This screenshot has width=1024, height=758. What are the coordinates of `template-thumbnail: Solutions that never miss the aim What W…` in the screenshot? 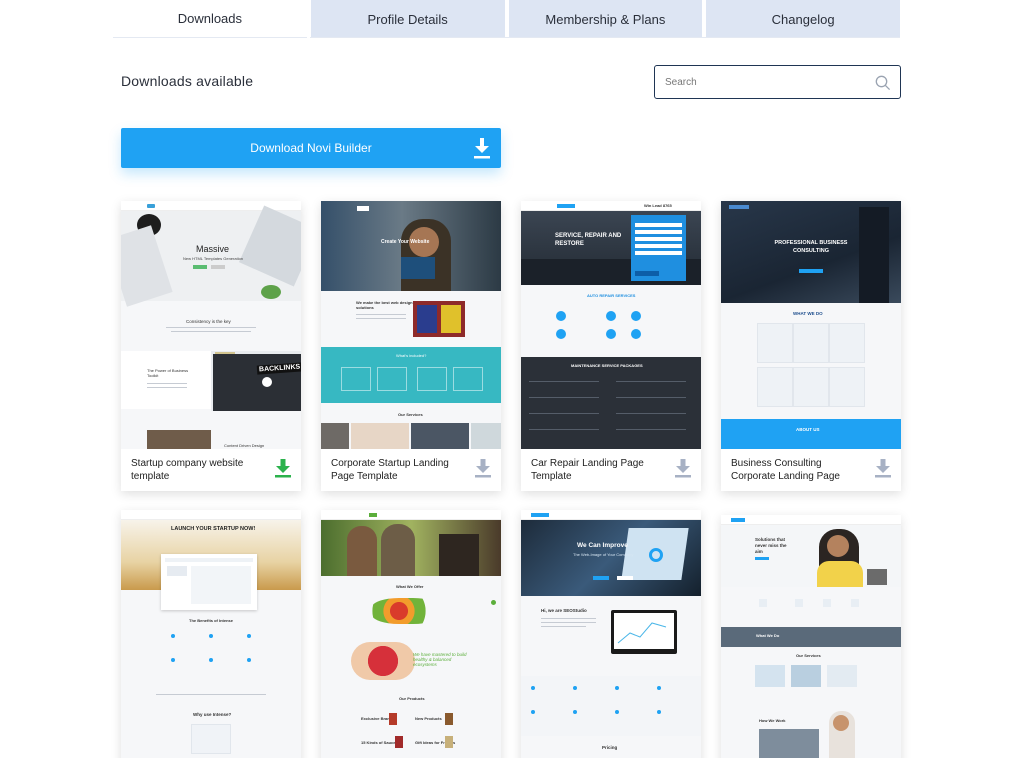 It's located at (811, 636).